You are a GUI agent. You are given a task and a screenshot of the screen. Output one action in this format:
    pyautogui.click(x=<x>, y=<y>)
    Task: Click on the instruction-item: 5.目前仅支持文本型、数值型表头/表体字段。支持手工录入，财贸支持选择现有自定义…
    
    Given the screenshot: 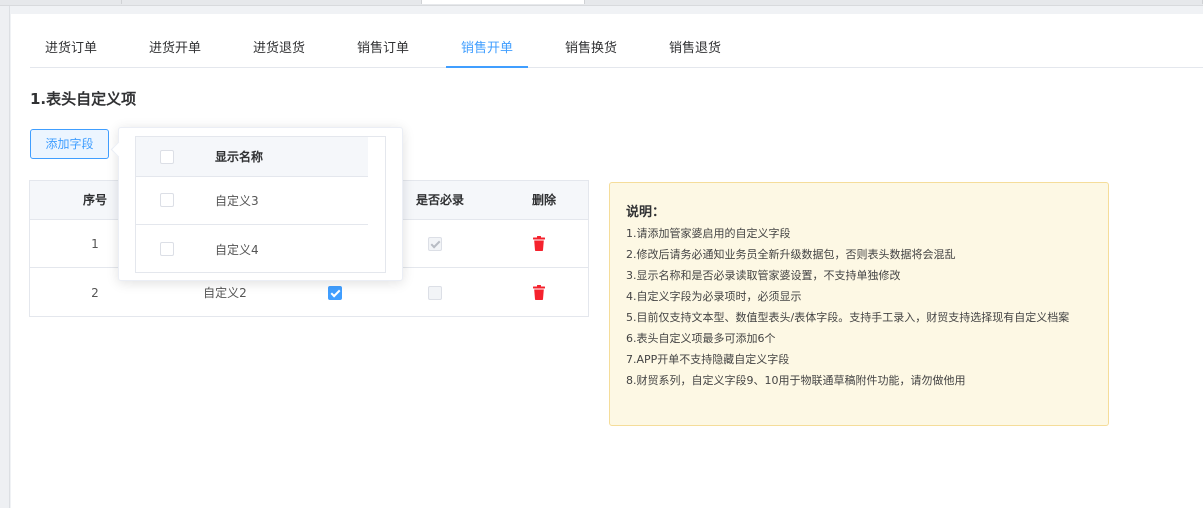 What is the action you would take?
    pyautogui.click(x=848, y=317)
    